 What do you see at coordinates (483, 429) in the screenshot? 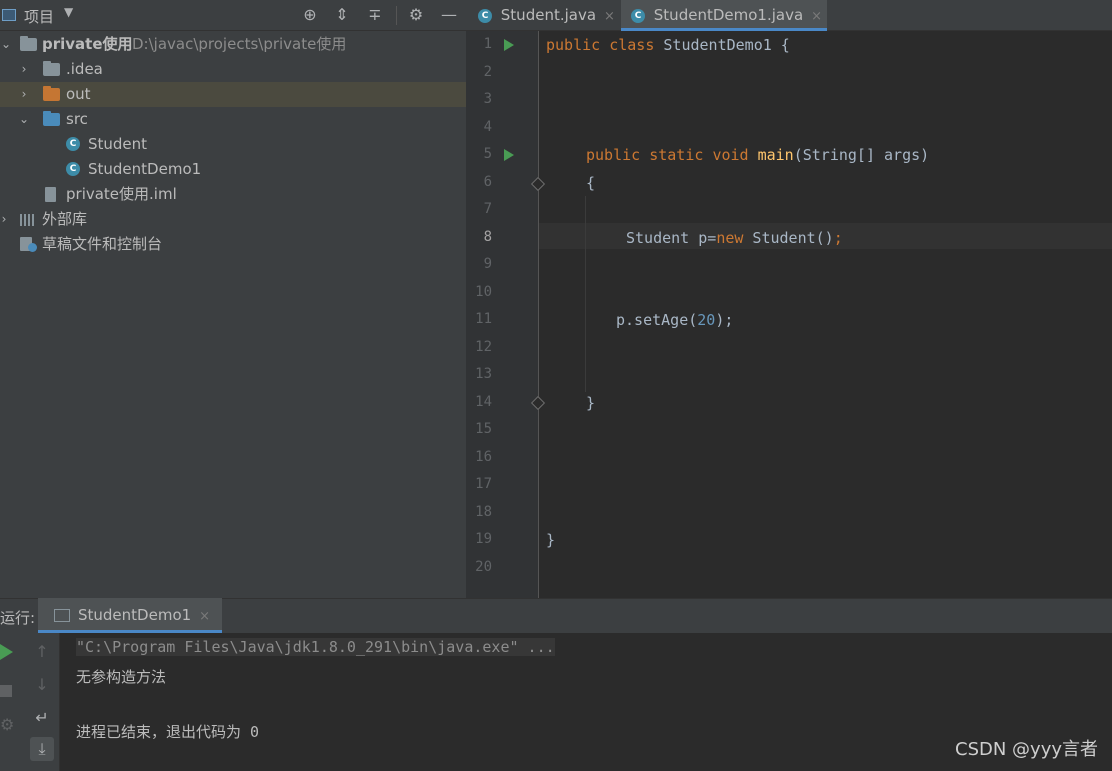
I see `line-number: 15` at bounding box center [483, 429].